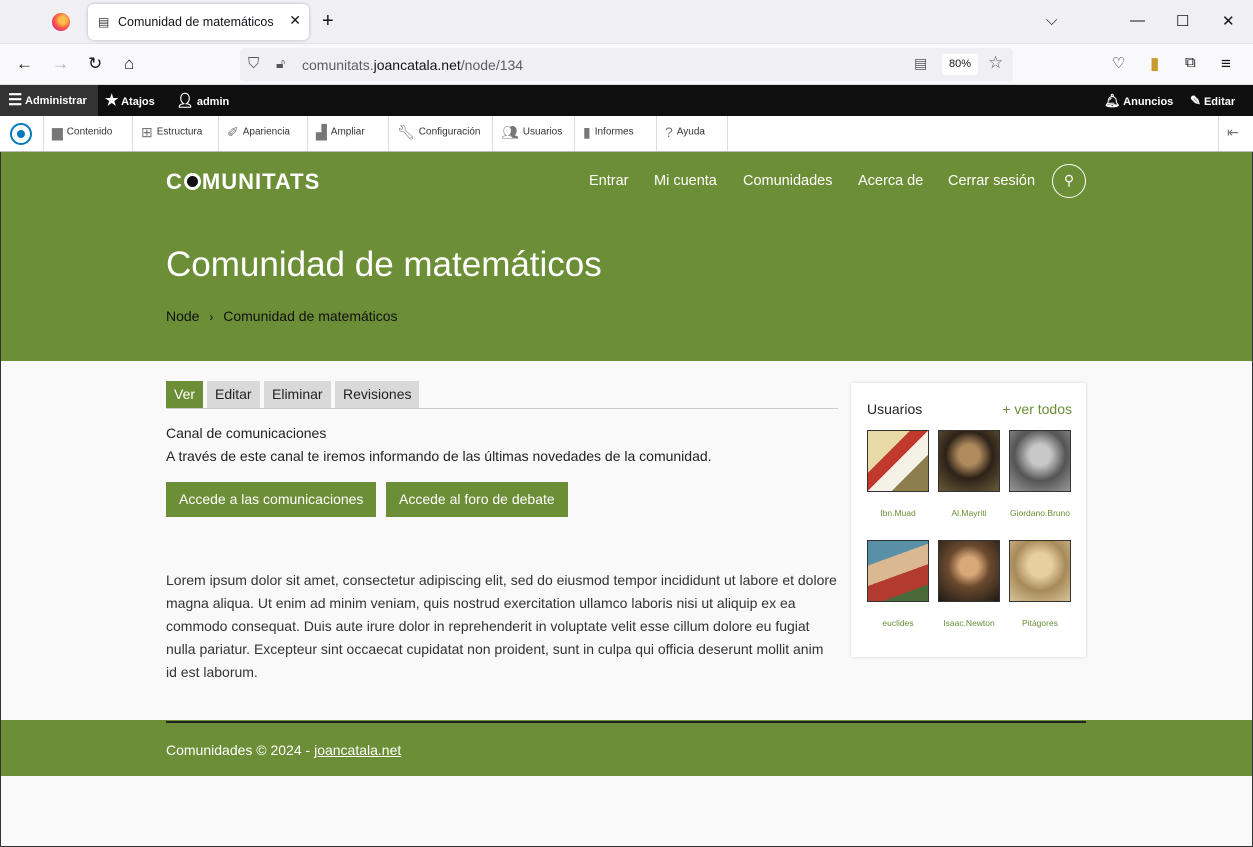  Describe the element at coordinates (182, 316) in the screenshot. I see `breadcrumb-node: Node` at that location.